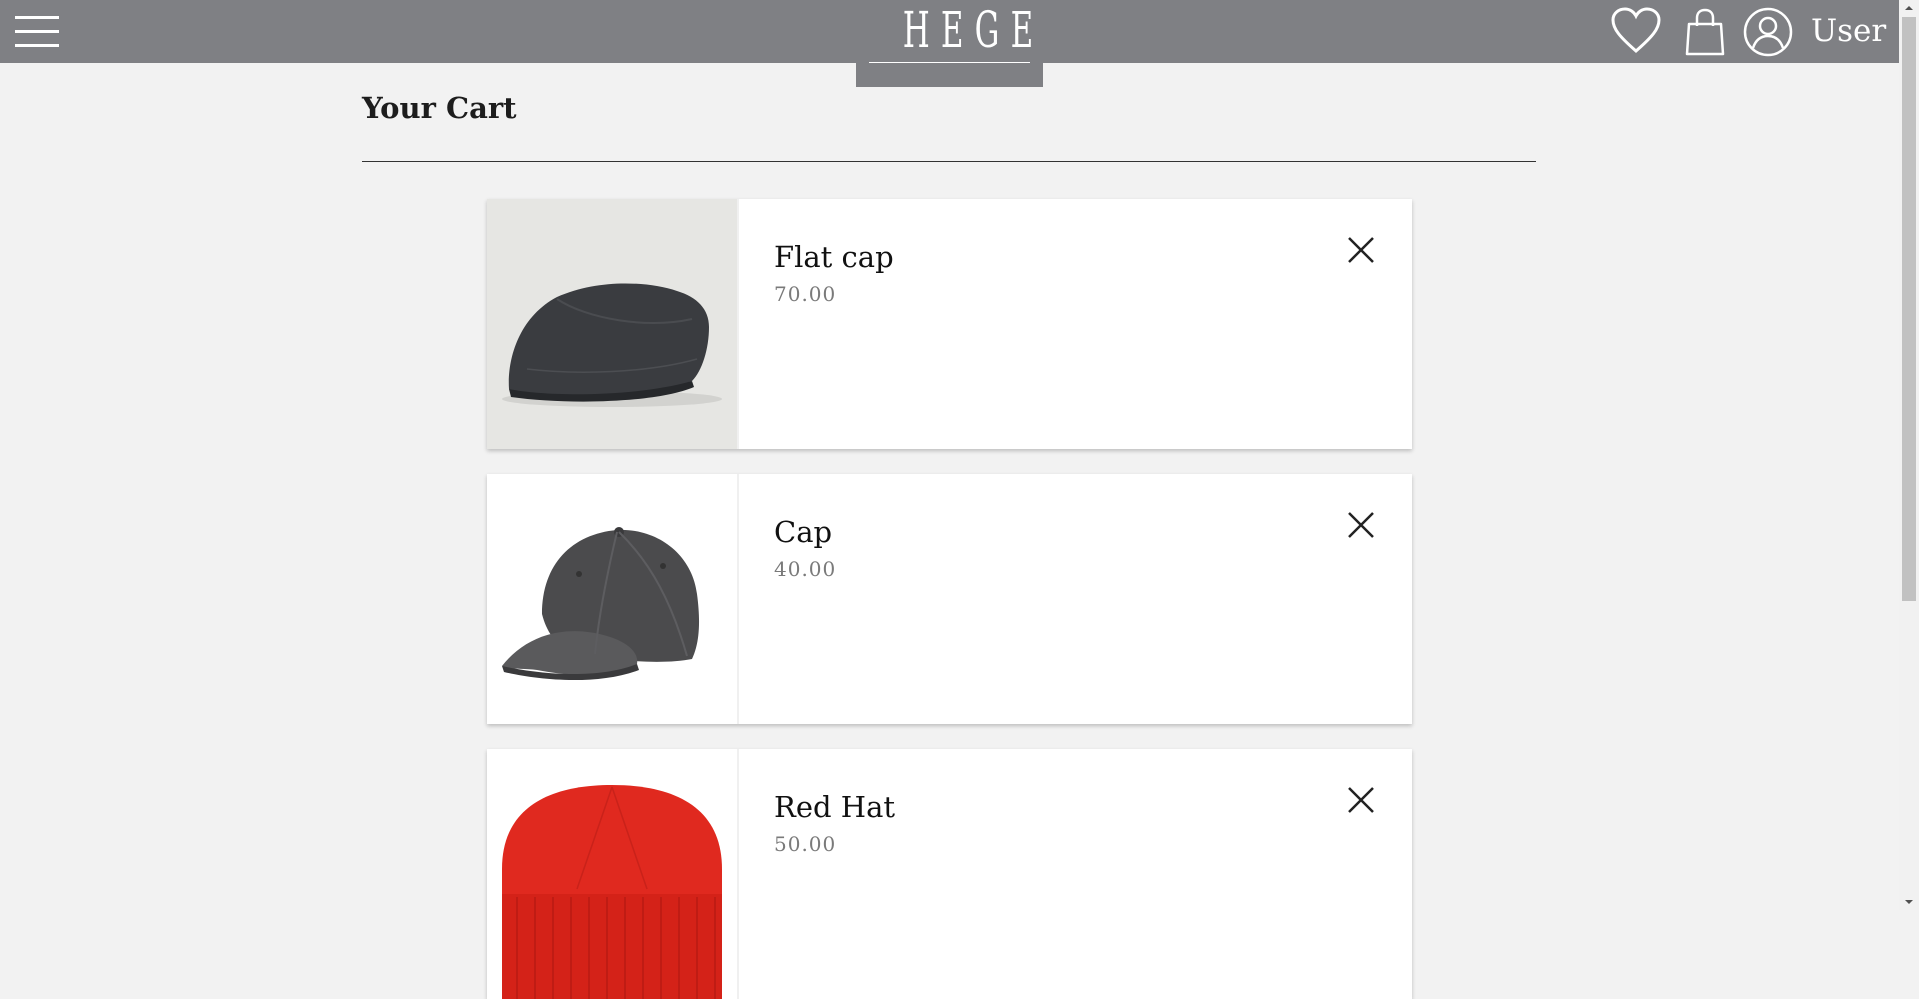 This screenshot has height=999, width=1919. Describe the element at coordinates (949, 62) in the screenshot. I see `logo-underline` at that location.